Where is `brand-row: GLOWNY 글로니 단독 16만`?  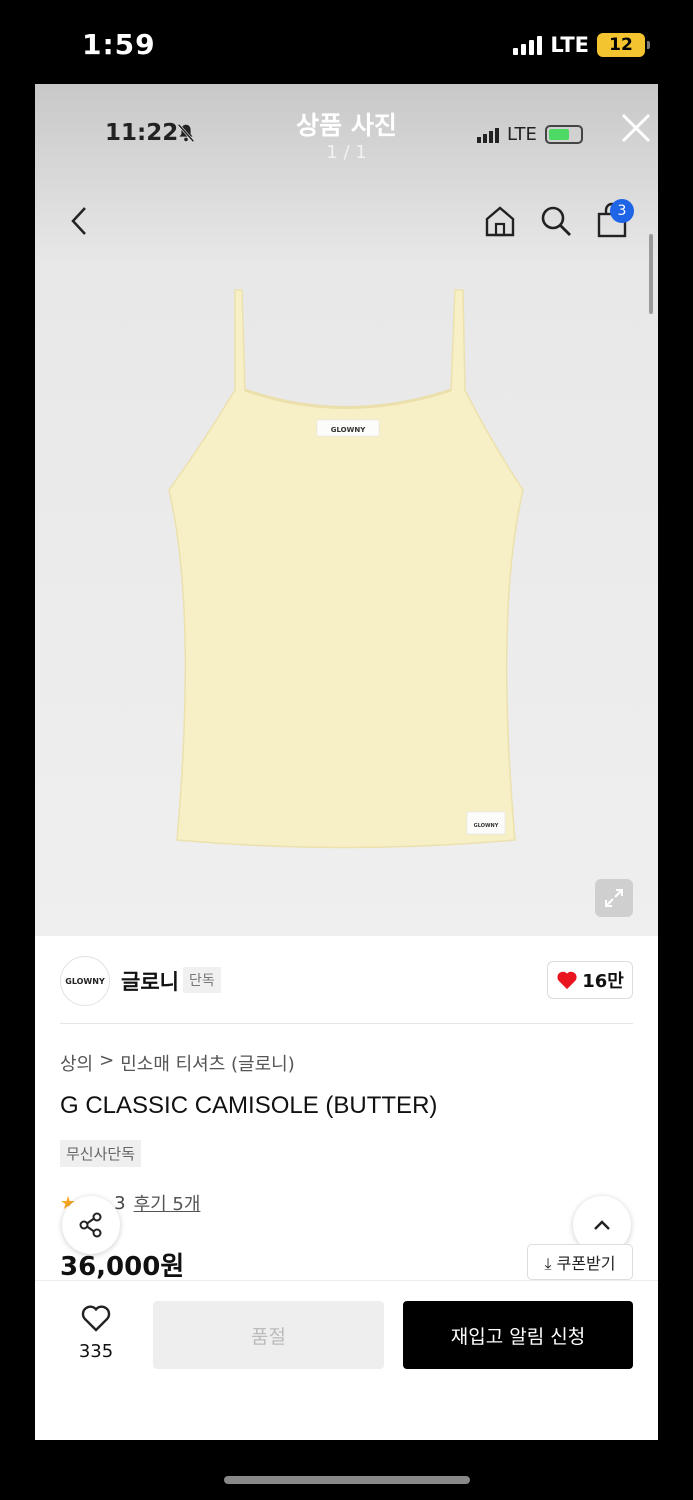
brand-row: GLOWNY 글로니 단독 16만 is located at coordinates (346, 980).